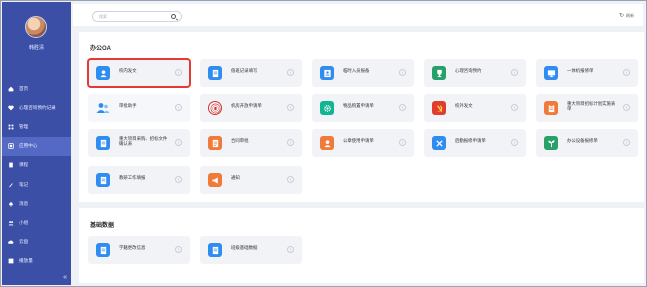  I want to click on sidebar-item-cloud: 云盘, so click(36, 242).